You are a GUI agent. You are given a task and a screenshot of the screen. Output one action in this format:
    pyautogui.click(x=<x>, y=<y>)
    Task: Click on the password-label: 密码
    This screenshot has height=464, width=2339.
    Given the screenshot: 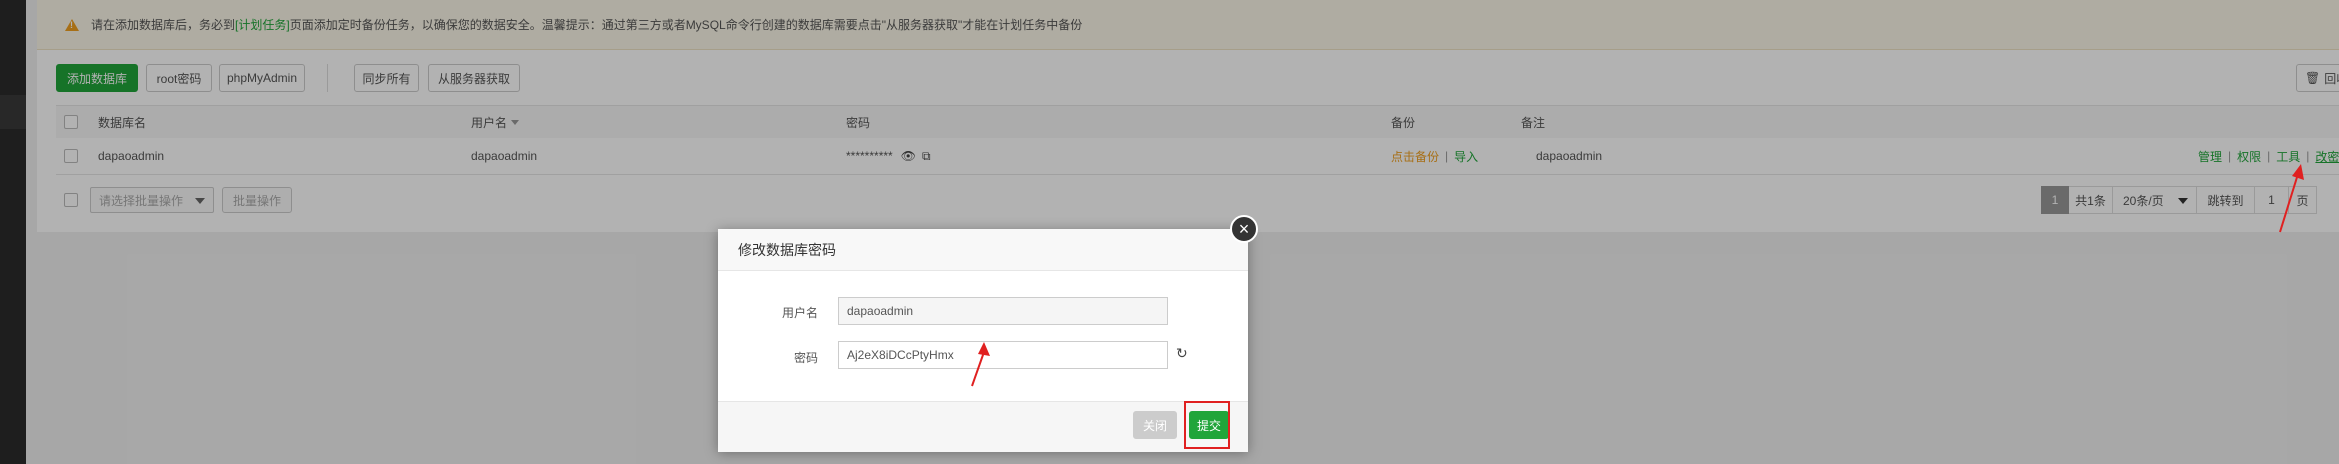 What is the action you would take?
    pyautogui.click(x=805, y=358)
    